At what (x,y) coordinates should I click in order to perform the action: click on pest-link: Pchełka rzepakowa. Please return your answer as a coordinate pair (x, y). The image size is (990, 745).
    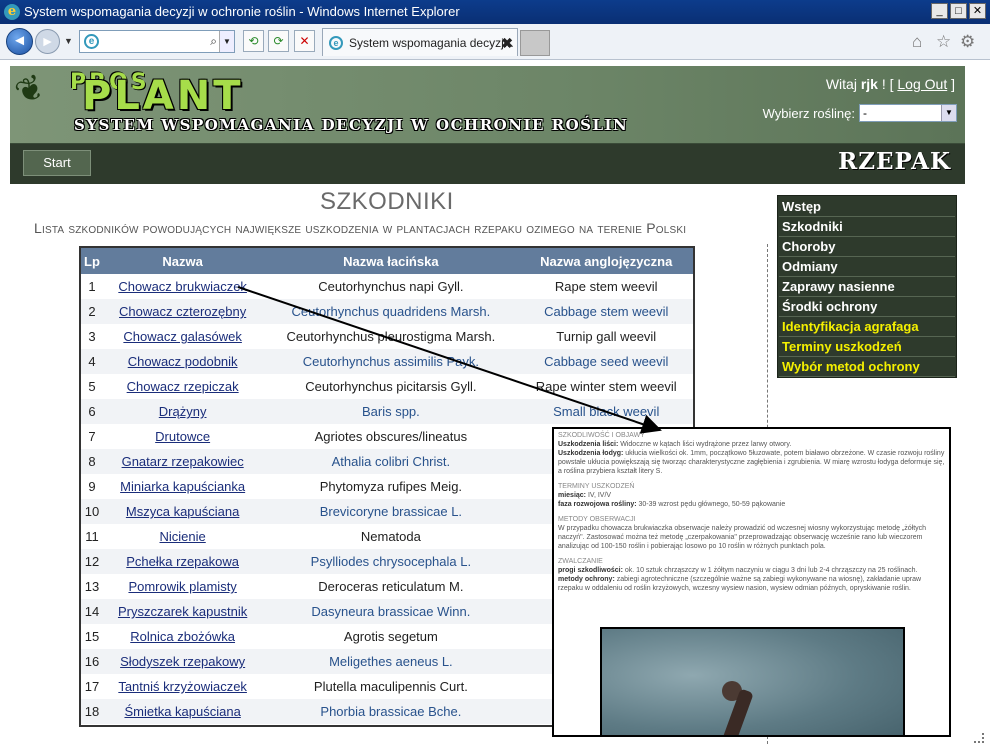
    Looking at the image, I should click on (182, 561).